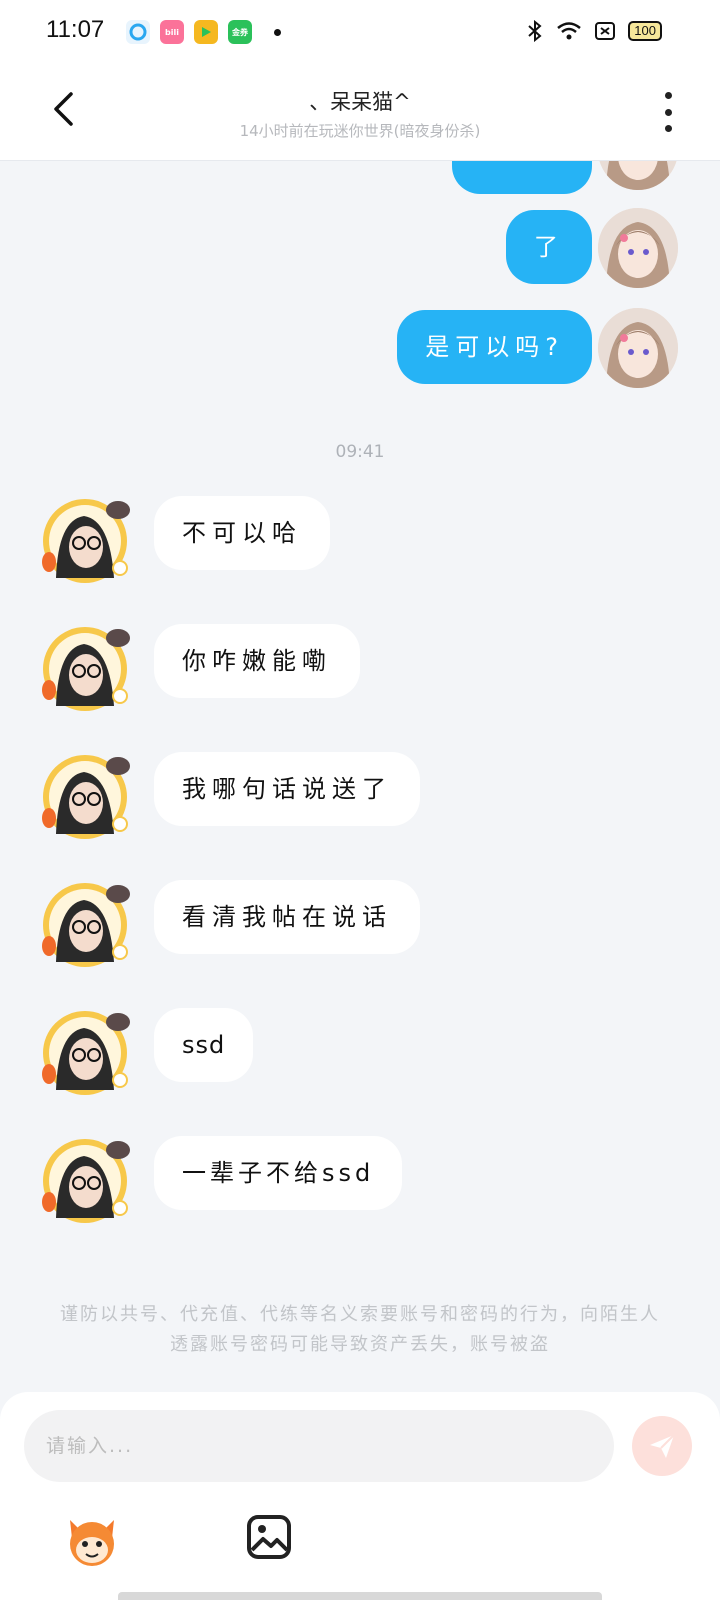  Describe the element at coordinates (360, 452) in the screenshot. I see `message-timestamp: 09:41` at that location.